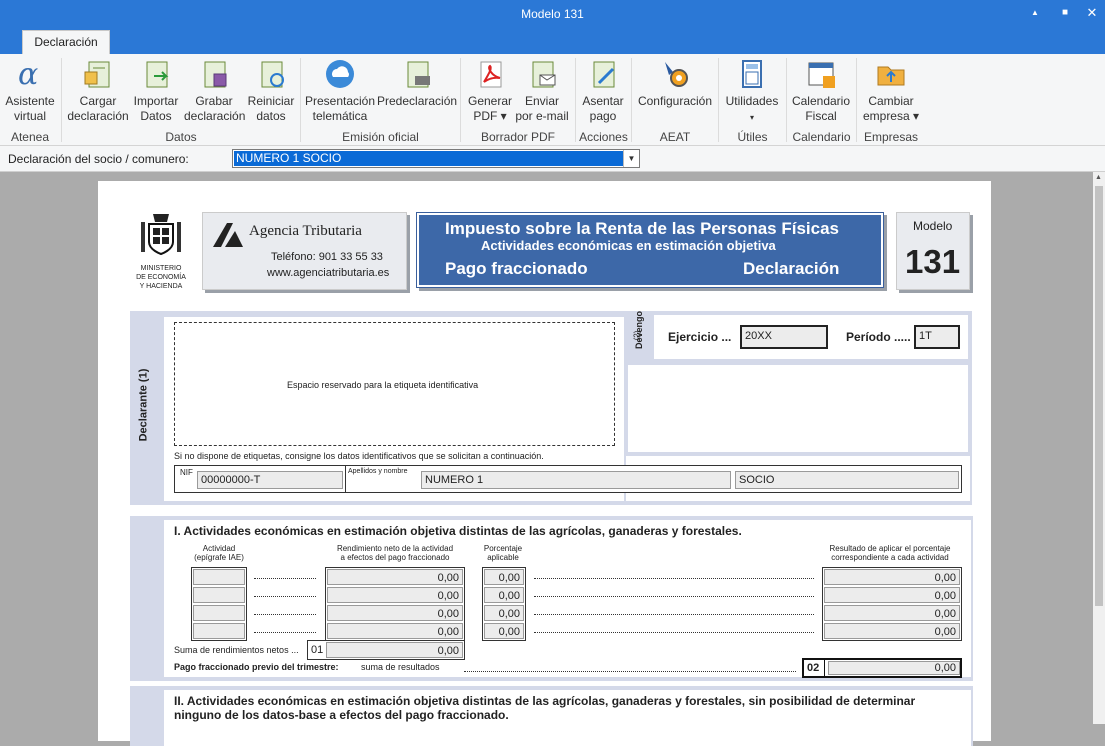 This screenshot has height=746, width=1105. What do you see at coordinates (603, 101) in the screenshot?
I see `button-label: Asentar` at bounding box center [603, 101].